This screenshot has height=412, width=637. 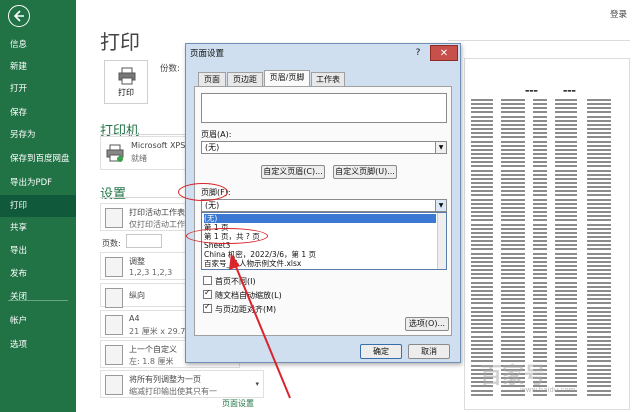 What do you see at coordinates (260, 326) in the screenshot?
I see `annotation-arrow` at bounding box center [260, 326].